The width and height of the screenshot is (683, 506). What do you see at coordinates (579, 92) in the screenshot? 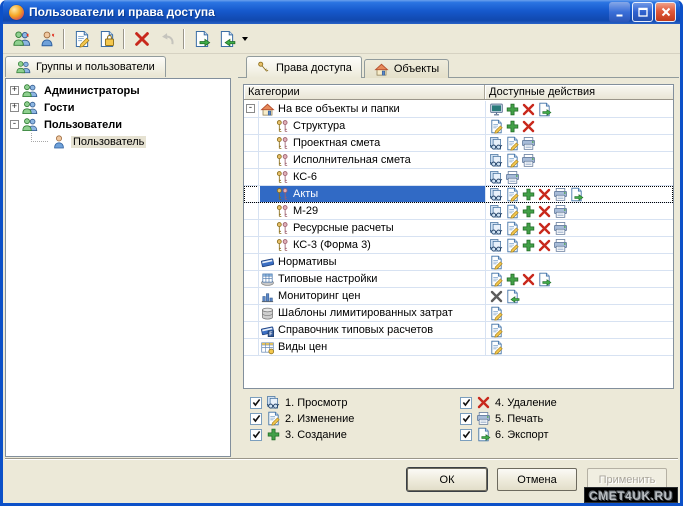
I see `column-header-actions: Доступные действия` at bounding box center [579, 92].